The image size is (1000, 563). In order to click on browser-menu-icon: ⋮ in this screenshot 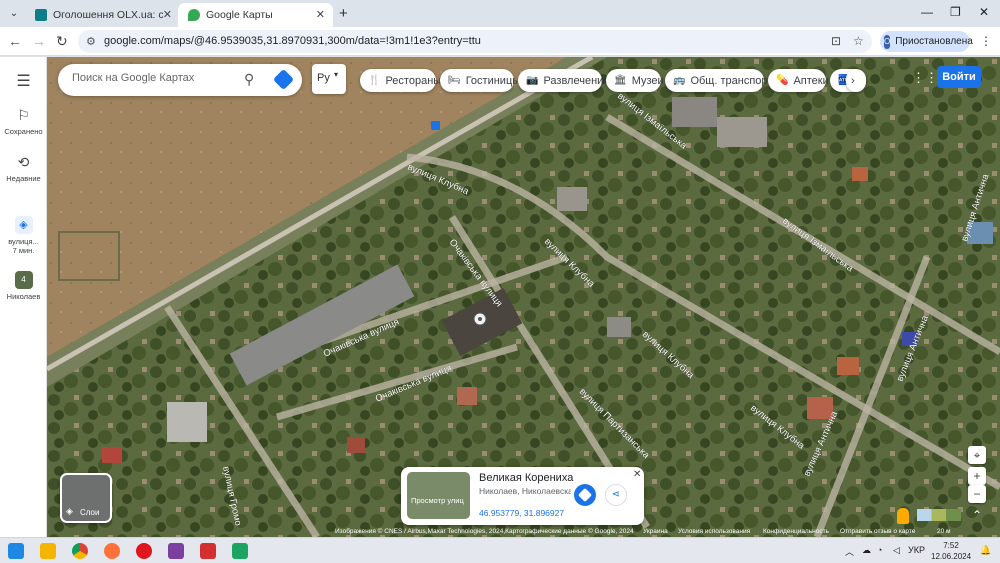, I will do `click(986, 41)`.